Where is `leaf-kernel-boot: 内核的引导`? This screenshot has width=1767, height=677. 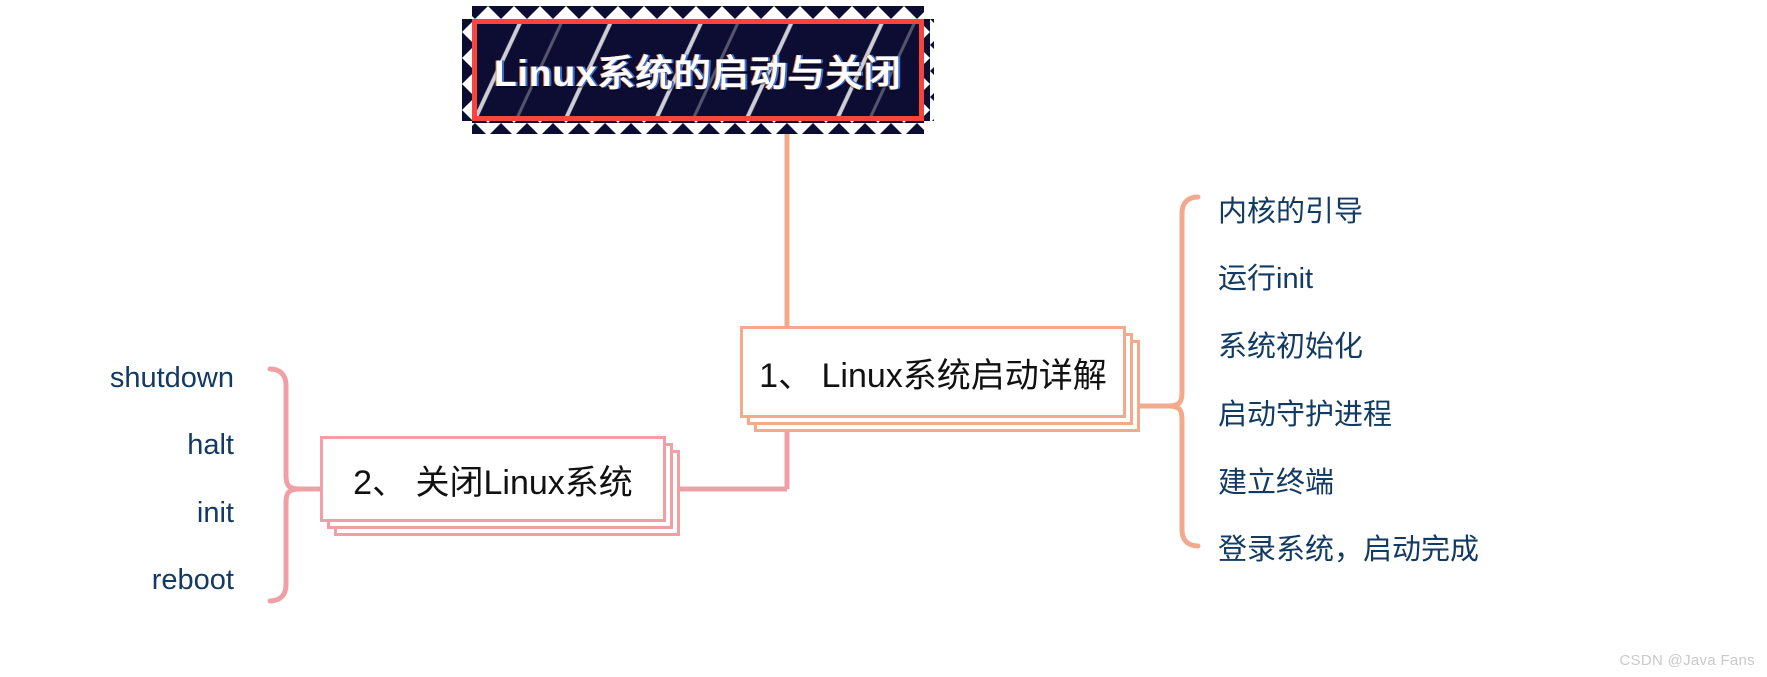
leaf-kernel-boot: 内核的引导 is located at coordinates (1290, 209).